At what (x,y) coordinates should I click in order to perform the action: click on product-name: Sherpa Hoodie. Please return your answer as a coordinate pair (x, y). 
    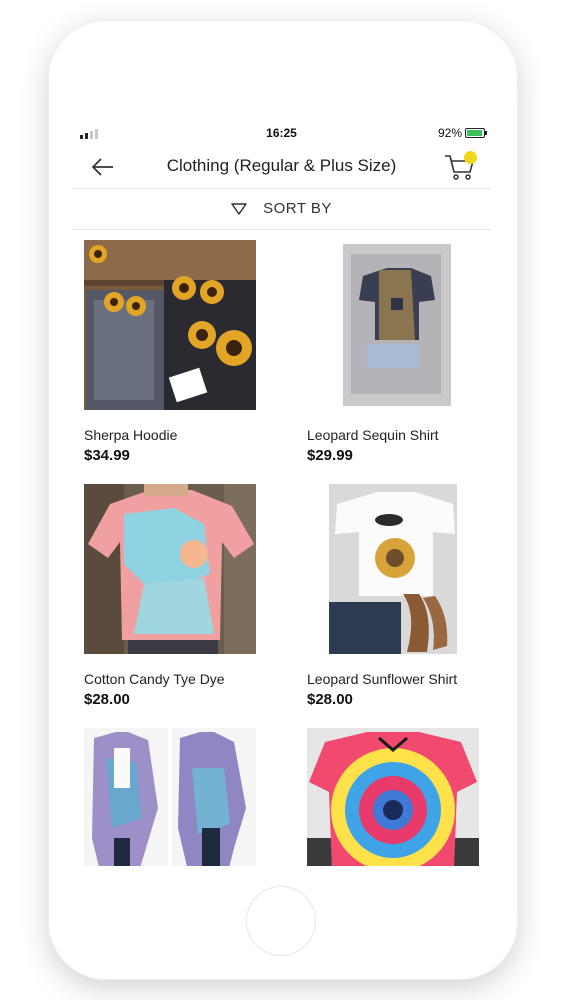
    Looking at the image, I should click on (130, 435).